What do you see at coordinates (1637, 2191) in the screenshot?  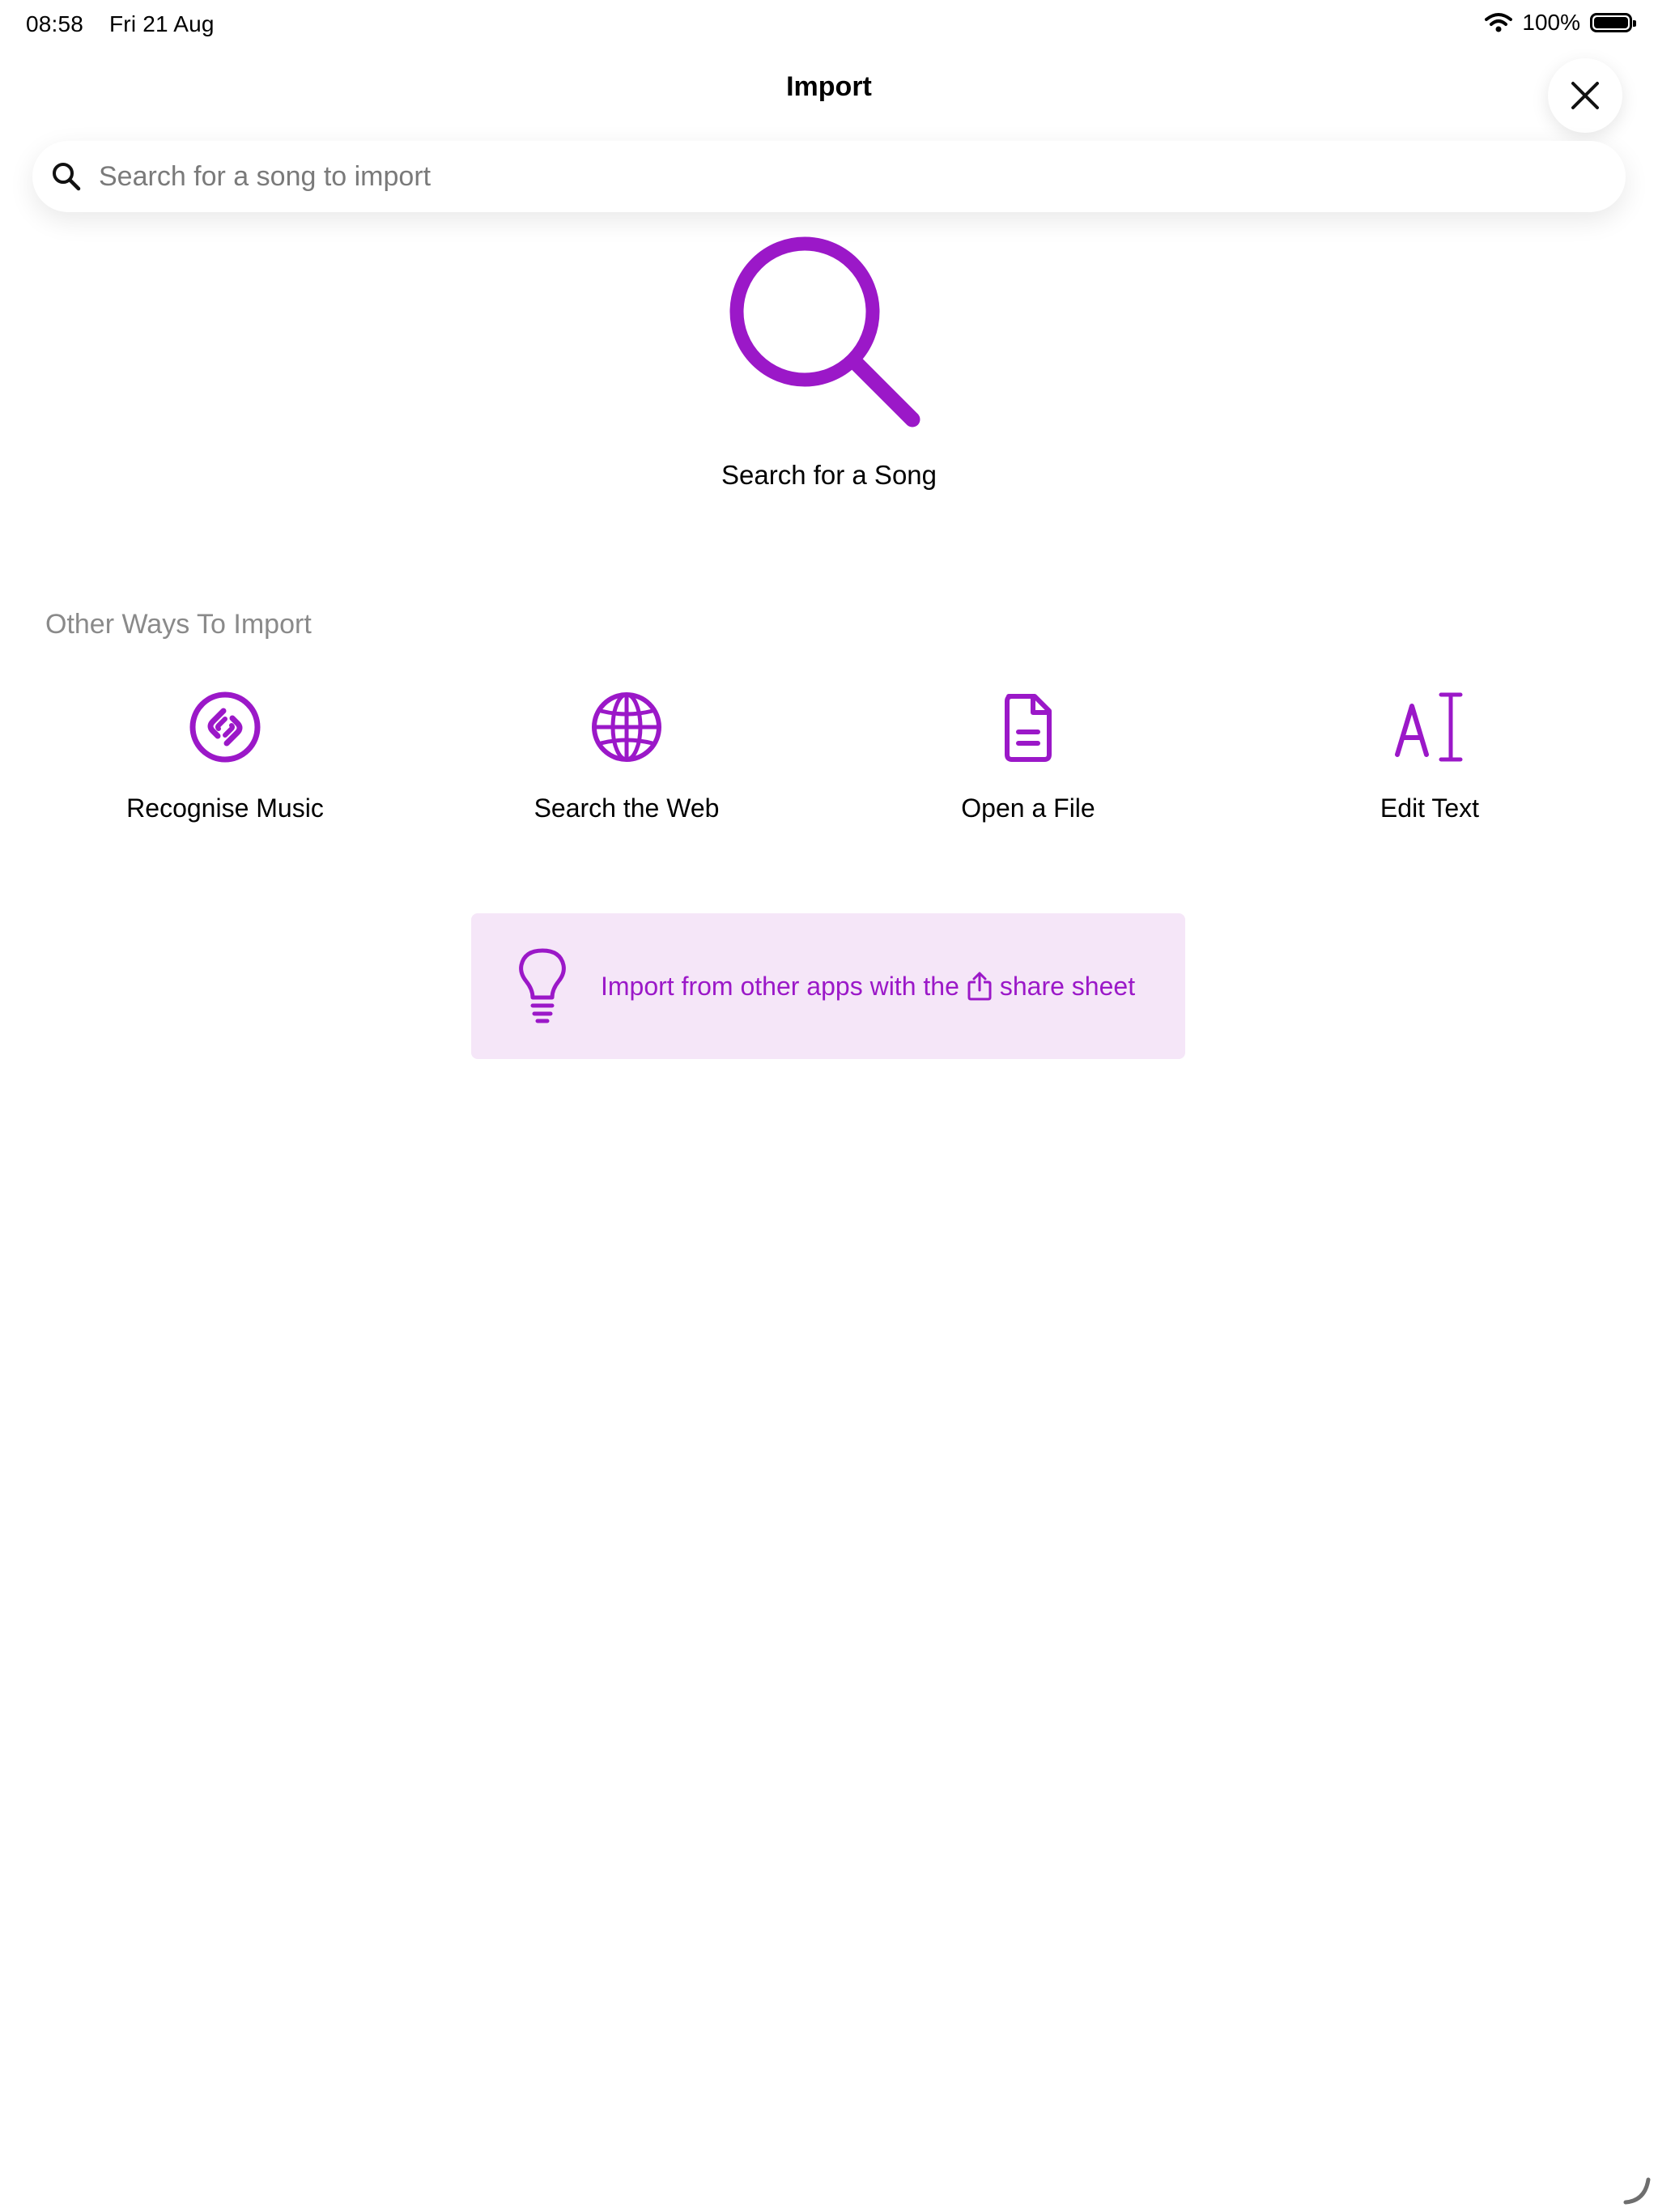 I see `resize-handle-icon` at bounding box center [1637, 2191].